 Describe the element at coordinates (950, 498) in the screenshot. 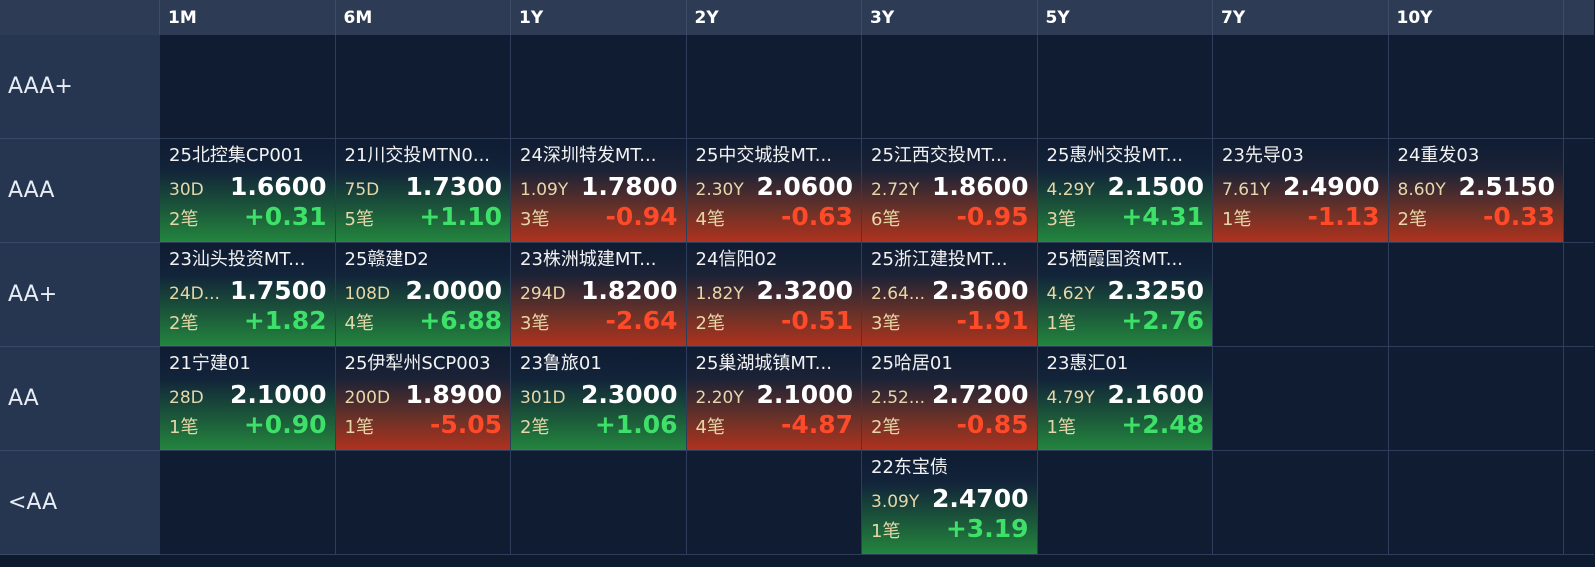

I see `term-yield-row: 3.09Y 2.4700` at that location.